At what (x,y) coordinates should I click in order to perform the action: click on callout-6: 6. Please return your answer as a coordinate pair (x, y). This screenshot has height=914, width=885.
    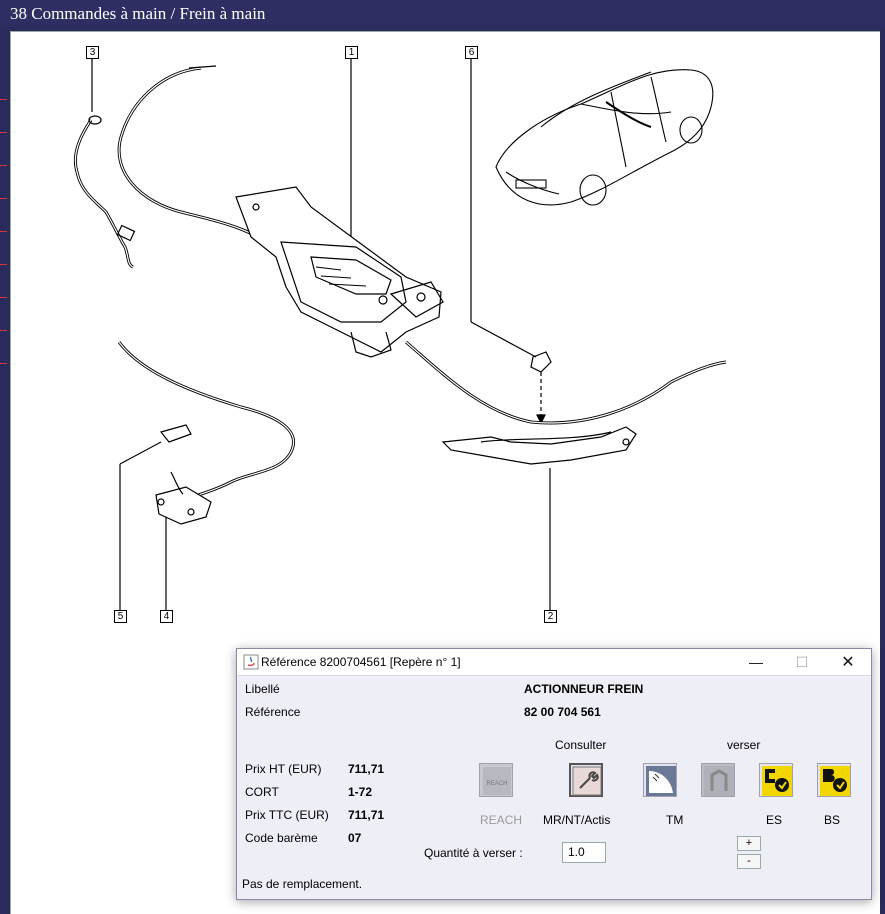
    Looking at the image, I should click on (471, 52).